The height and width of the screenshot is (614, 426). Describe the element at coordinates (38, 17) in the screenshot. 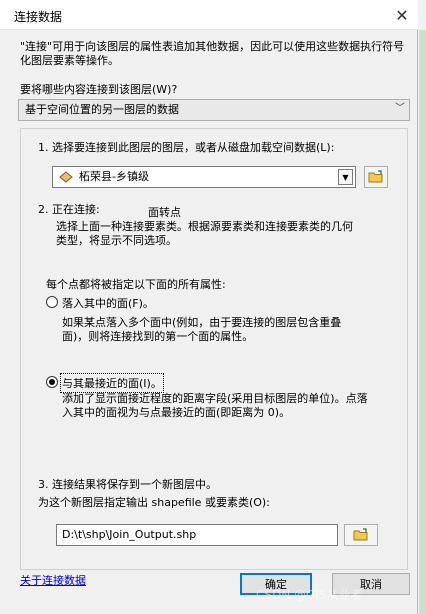

I see `window-title: 连接数据` at that location.